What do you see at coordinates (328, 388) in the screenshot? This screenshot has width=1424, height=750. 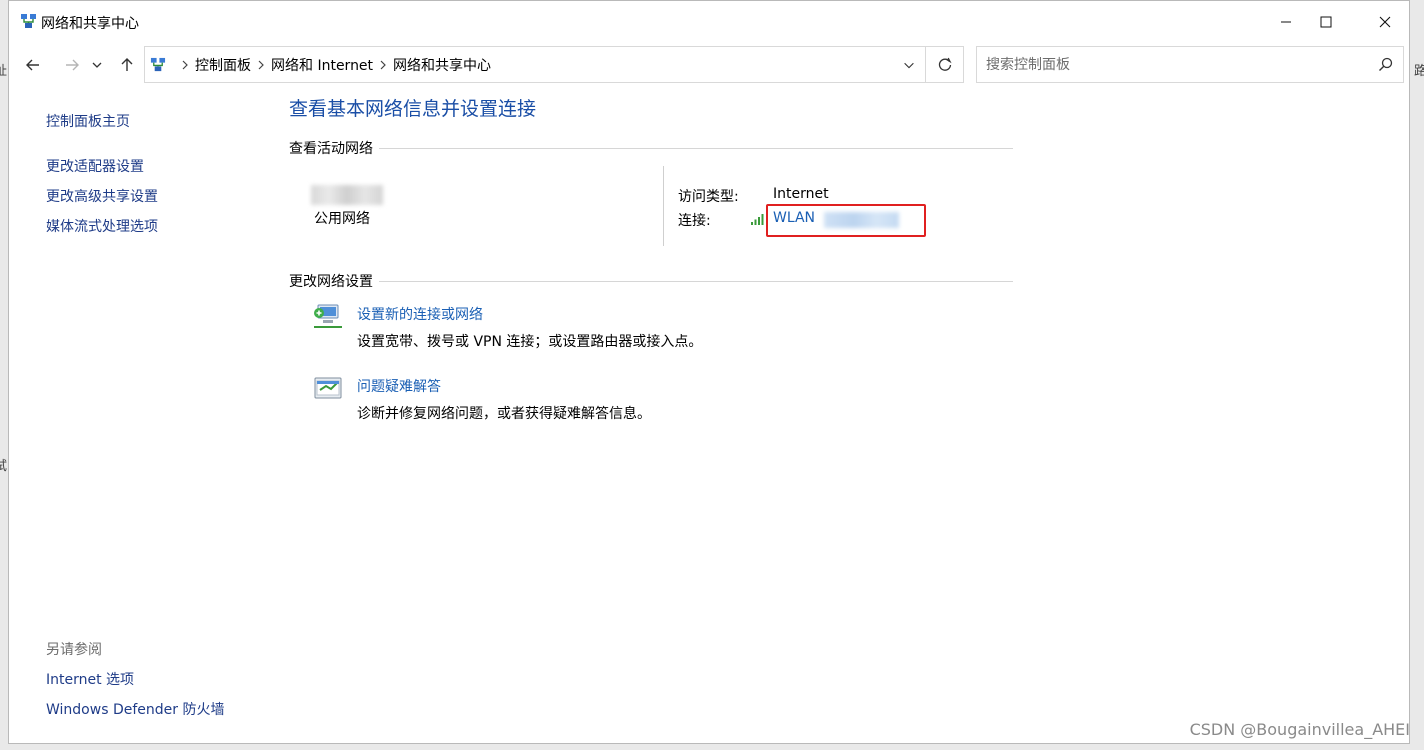 I see `troubleshoot-icon` at bounding box center [328, 388].